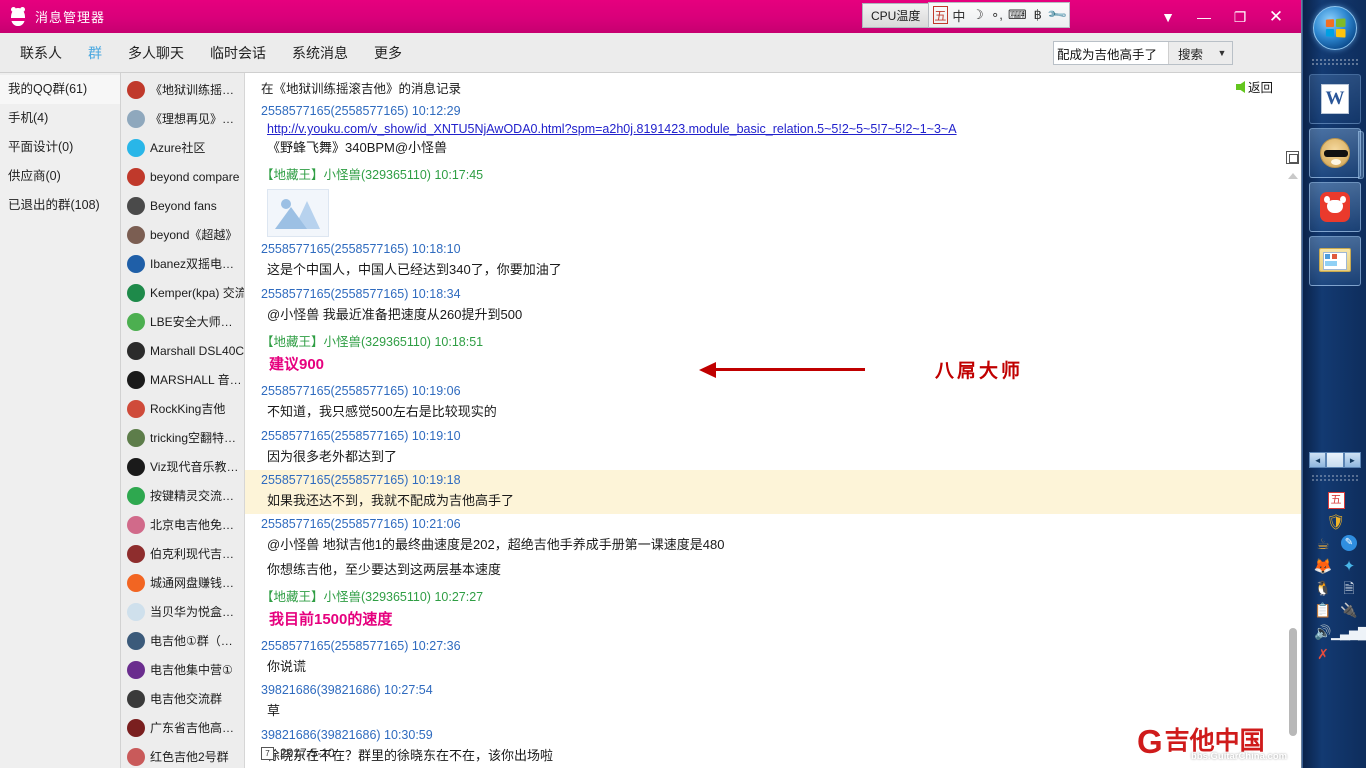 The height and width of the screenshot is (768, 1366). I want to click on tray-fox-icon: 🦊, so click(1323, 566).